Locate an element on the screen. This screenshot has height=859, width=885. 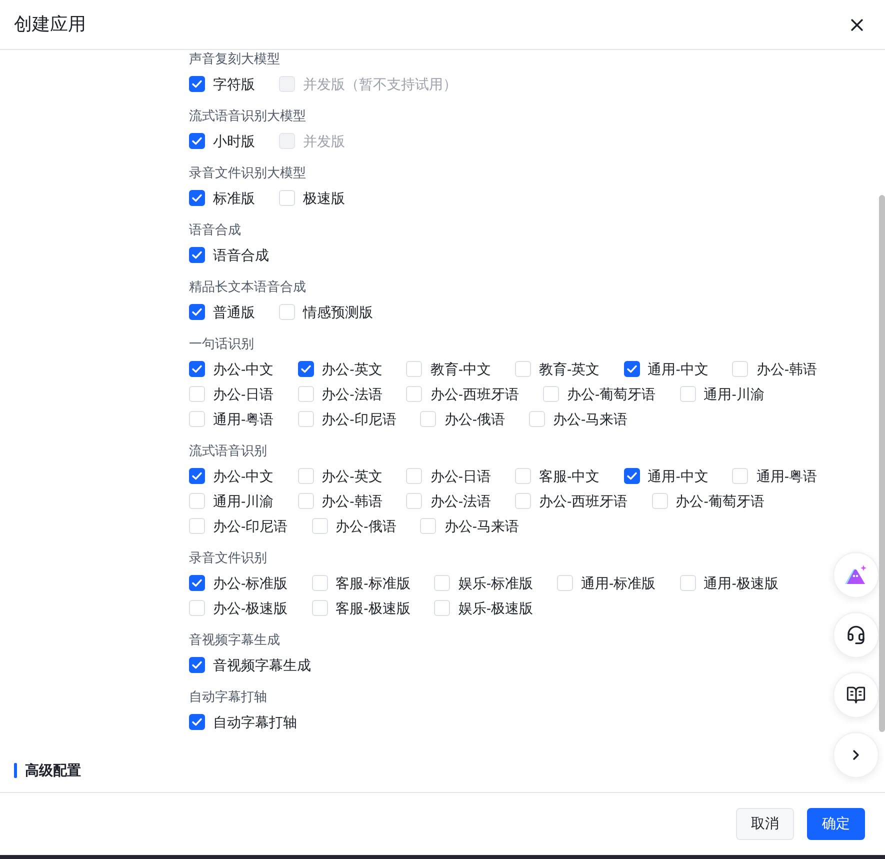
option-label: 小时版 is located at coordinates (234, 140).